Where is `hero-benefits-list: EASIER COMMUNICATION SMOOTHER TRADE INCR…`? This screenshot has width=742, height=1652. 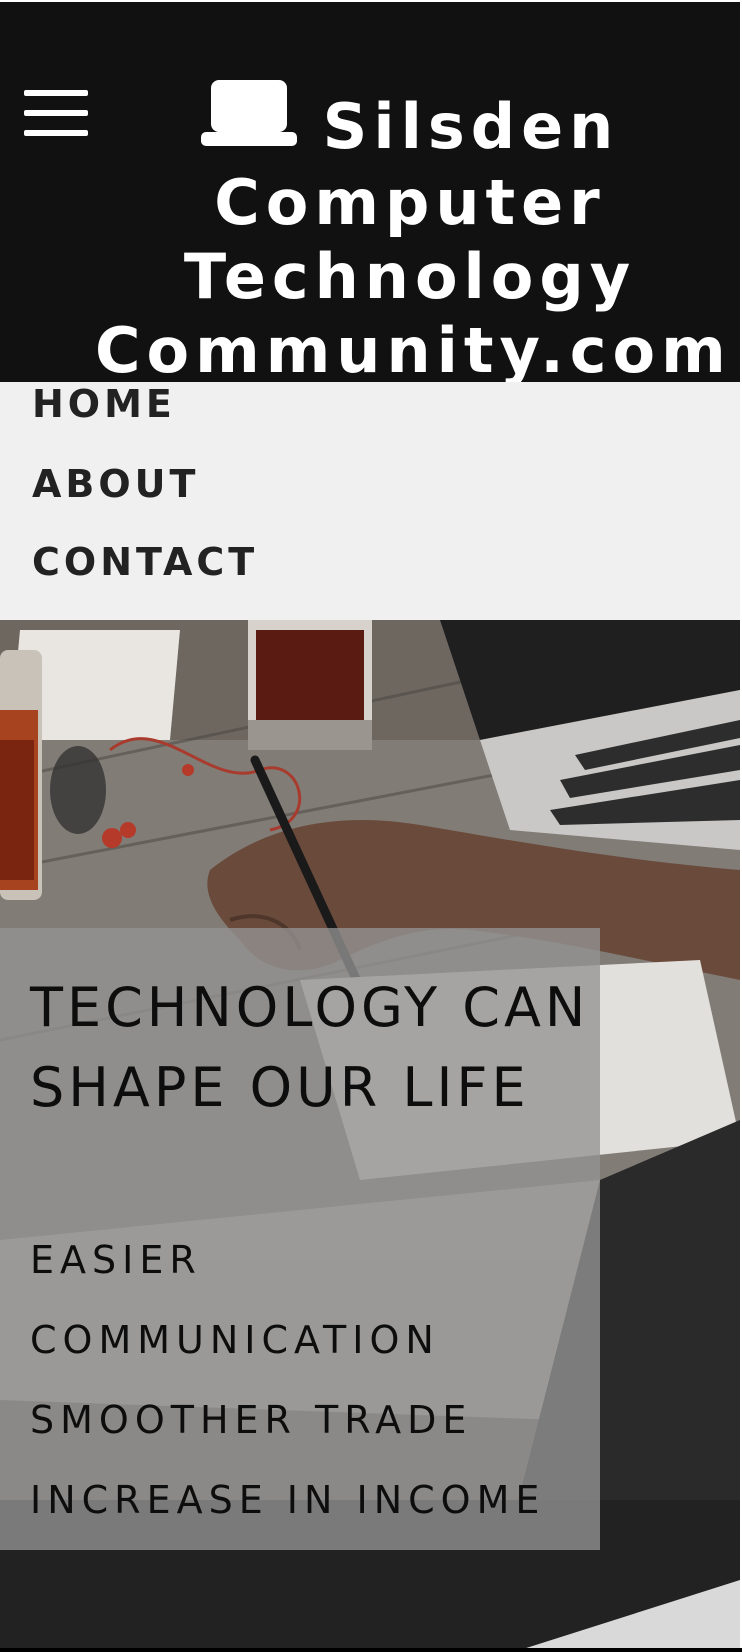
hero-benefits-list: EASIER COMMUNICATION SMOOTHER TRADE INCR… is located at coordinates (287, 1380).